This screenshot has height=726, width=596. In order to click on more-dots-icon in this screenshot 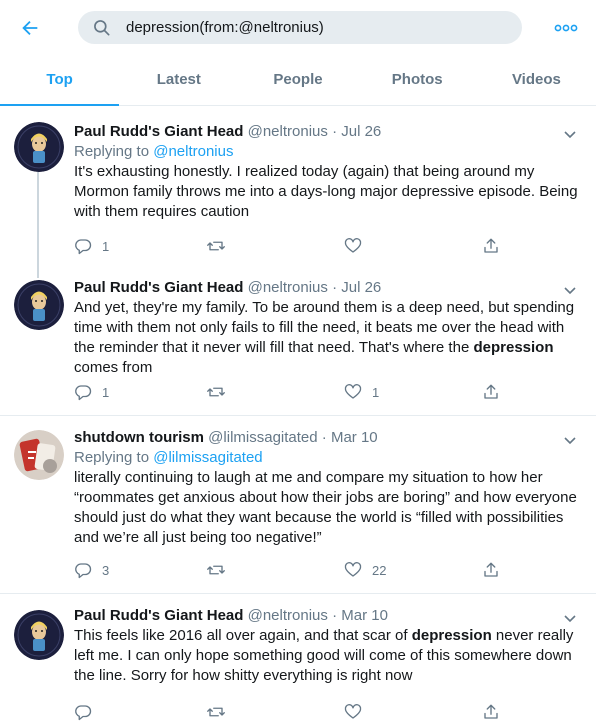, I will do `click(566, 28)`.